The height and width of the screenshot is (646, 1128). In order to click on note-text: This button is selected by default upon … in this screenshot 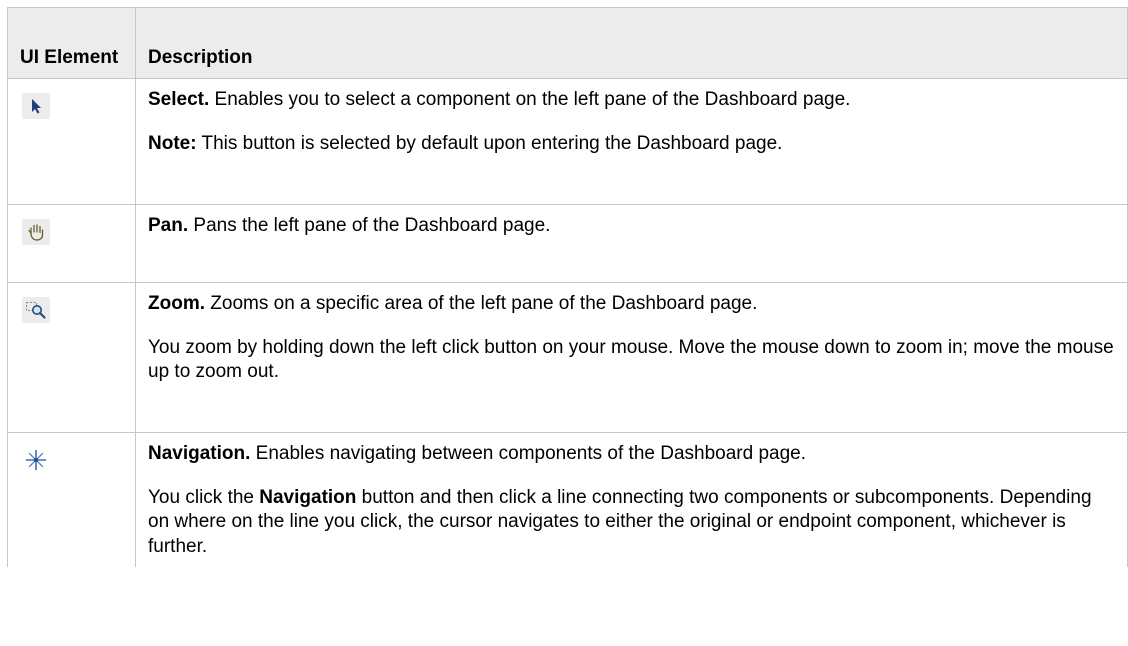, I will do `click(489, 143)`.